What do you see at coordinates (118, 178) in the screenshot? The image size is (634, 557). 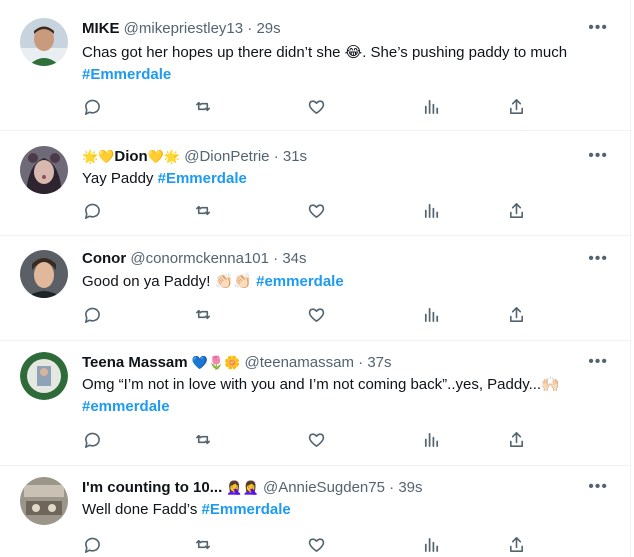 I see `tweet-body-text: Yay Paddy` at bounding box center [118, 178].